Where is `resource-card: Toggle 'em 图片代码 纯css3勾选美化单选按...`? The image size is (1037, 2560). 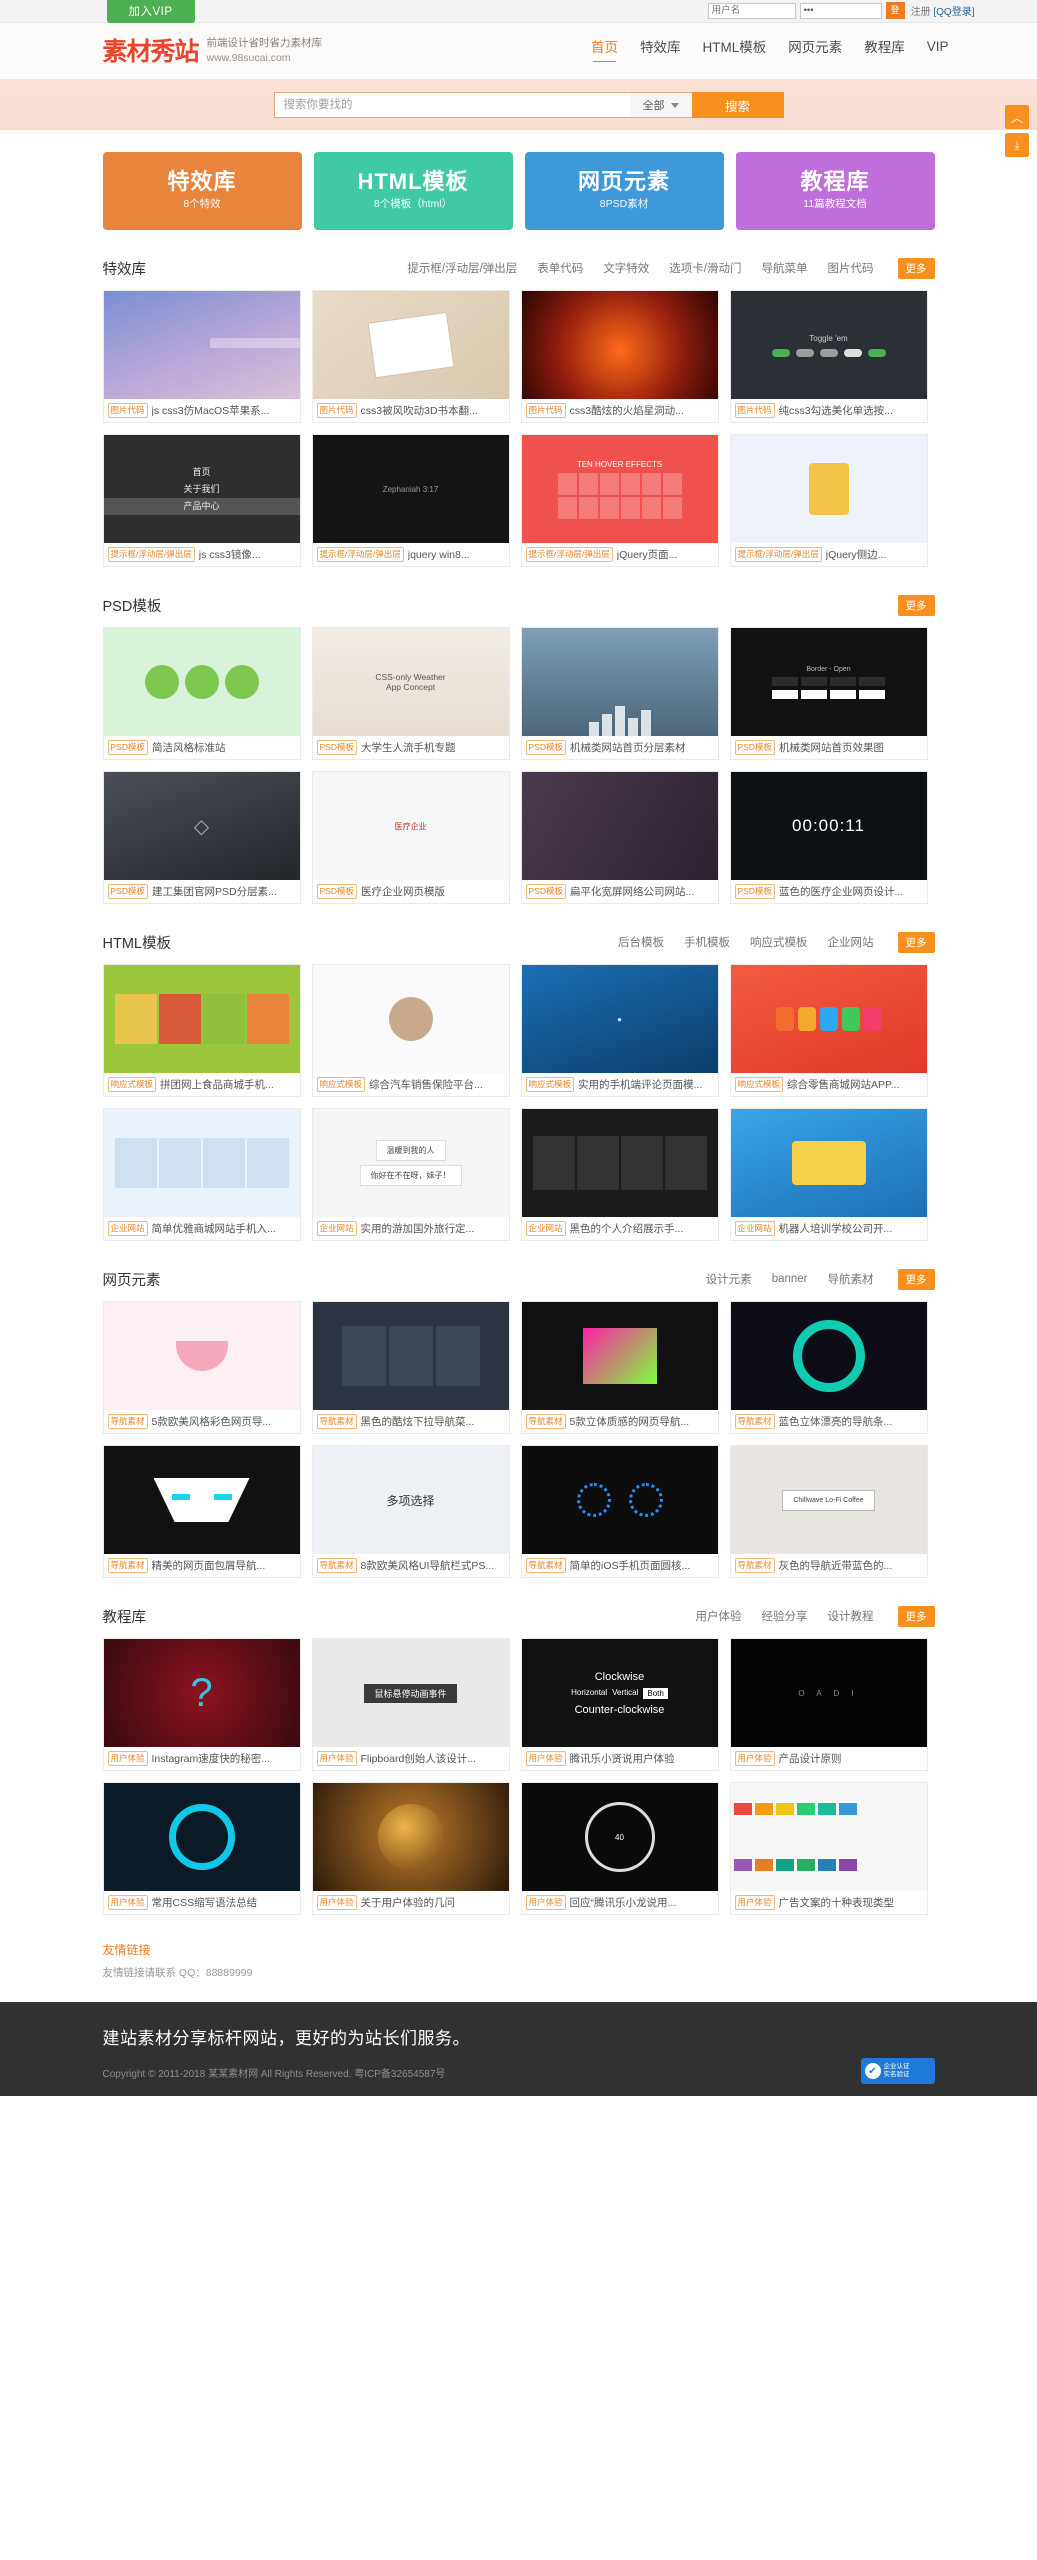
resource-card: Toggle 'em 图片代码 纯css3勾选美化单选按... is located at coordinates (828, 356).